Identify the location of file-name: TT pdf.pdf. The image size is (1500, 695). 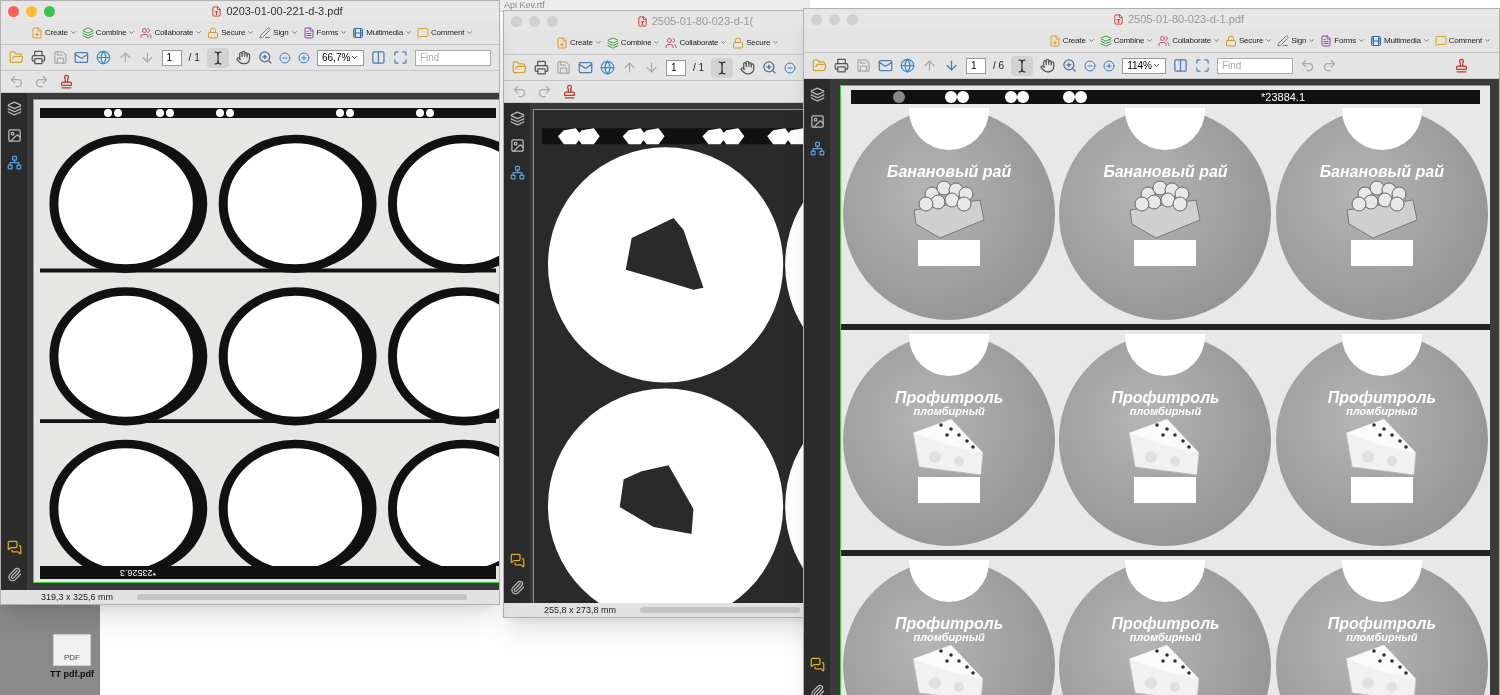
(72, 674).